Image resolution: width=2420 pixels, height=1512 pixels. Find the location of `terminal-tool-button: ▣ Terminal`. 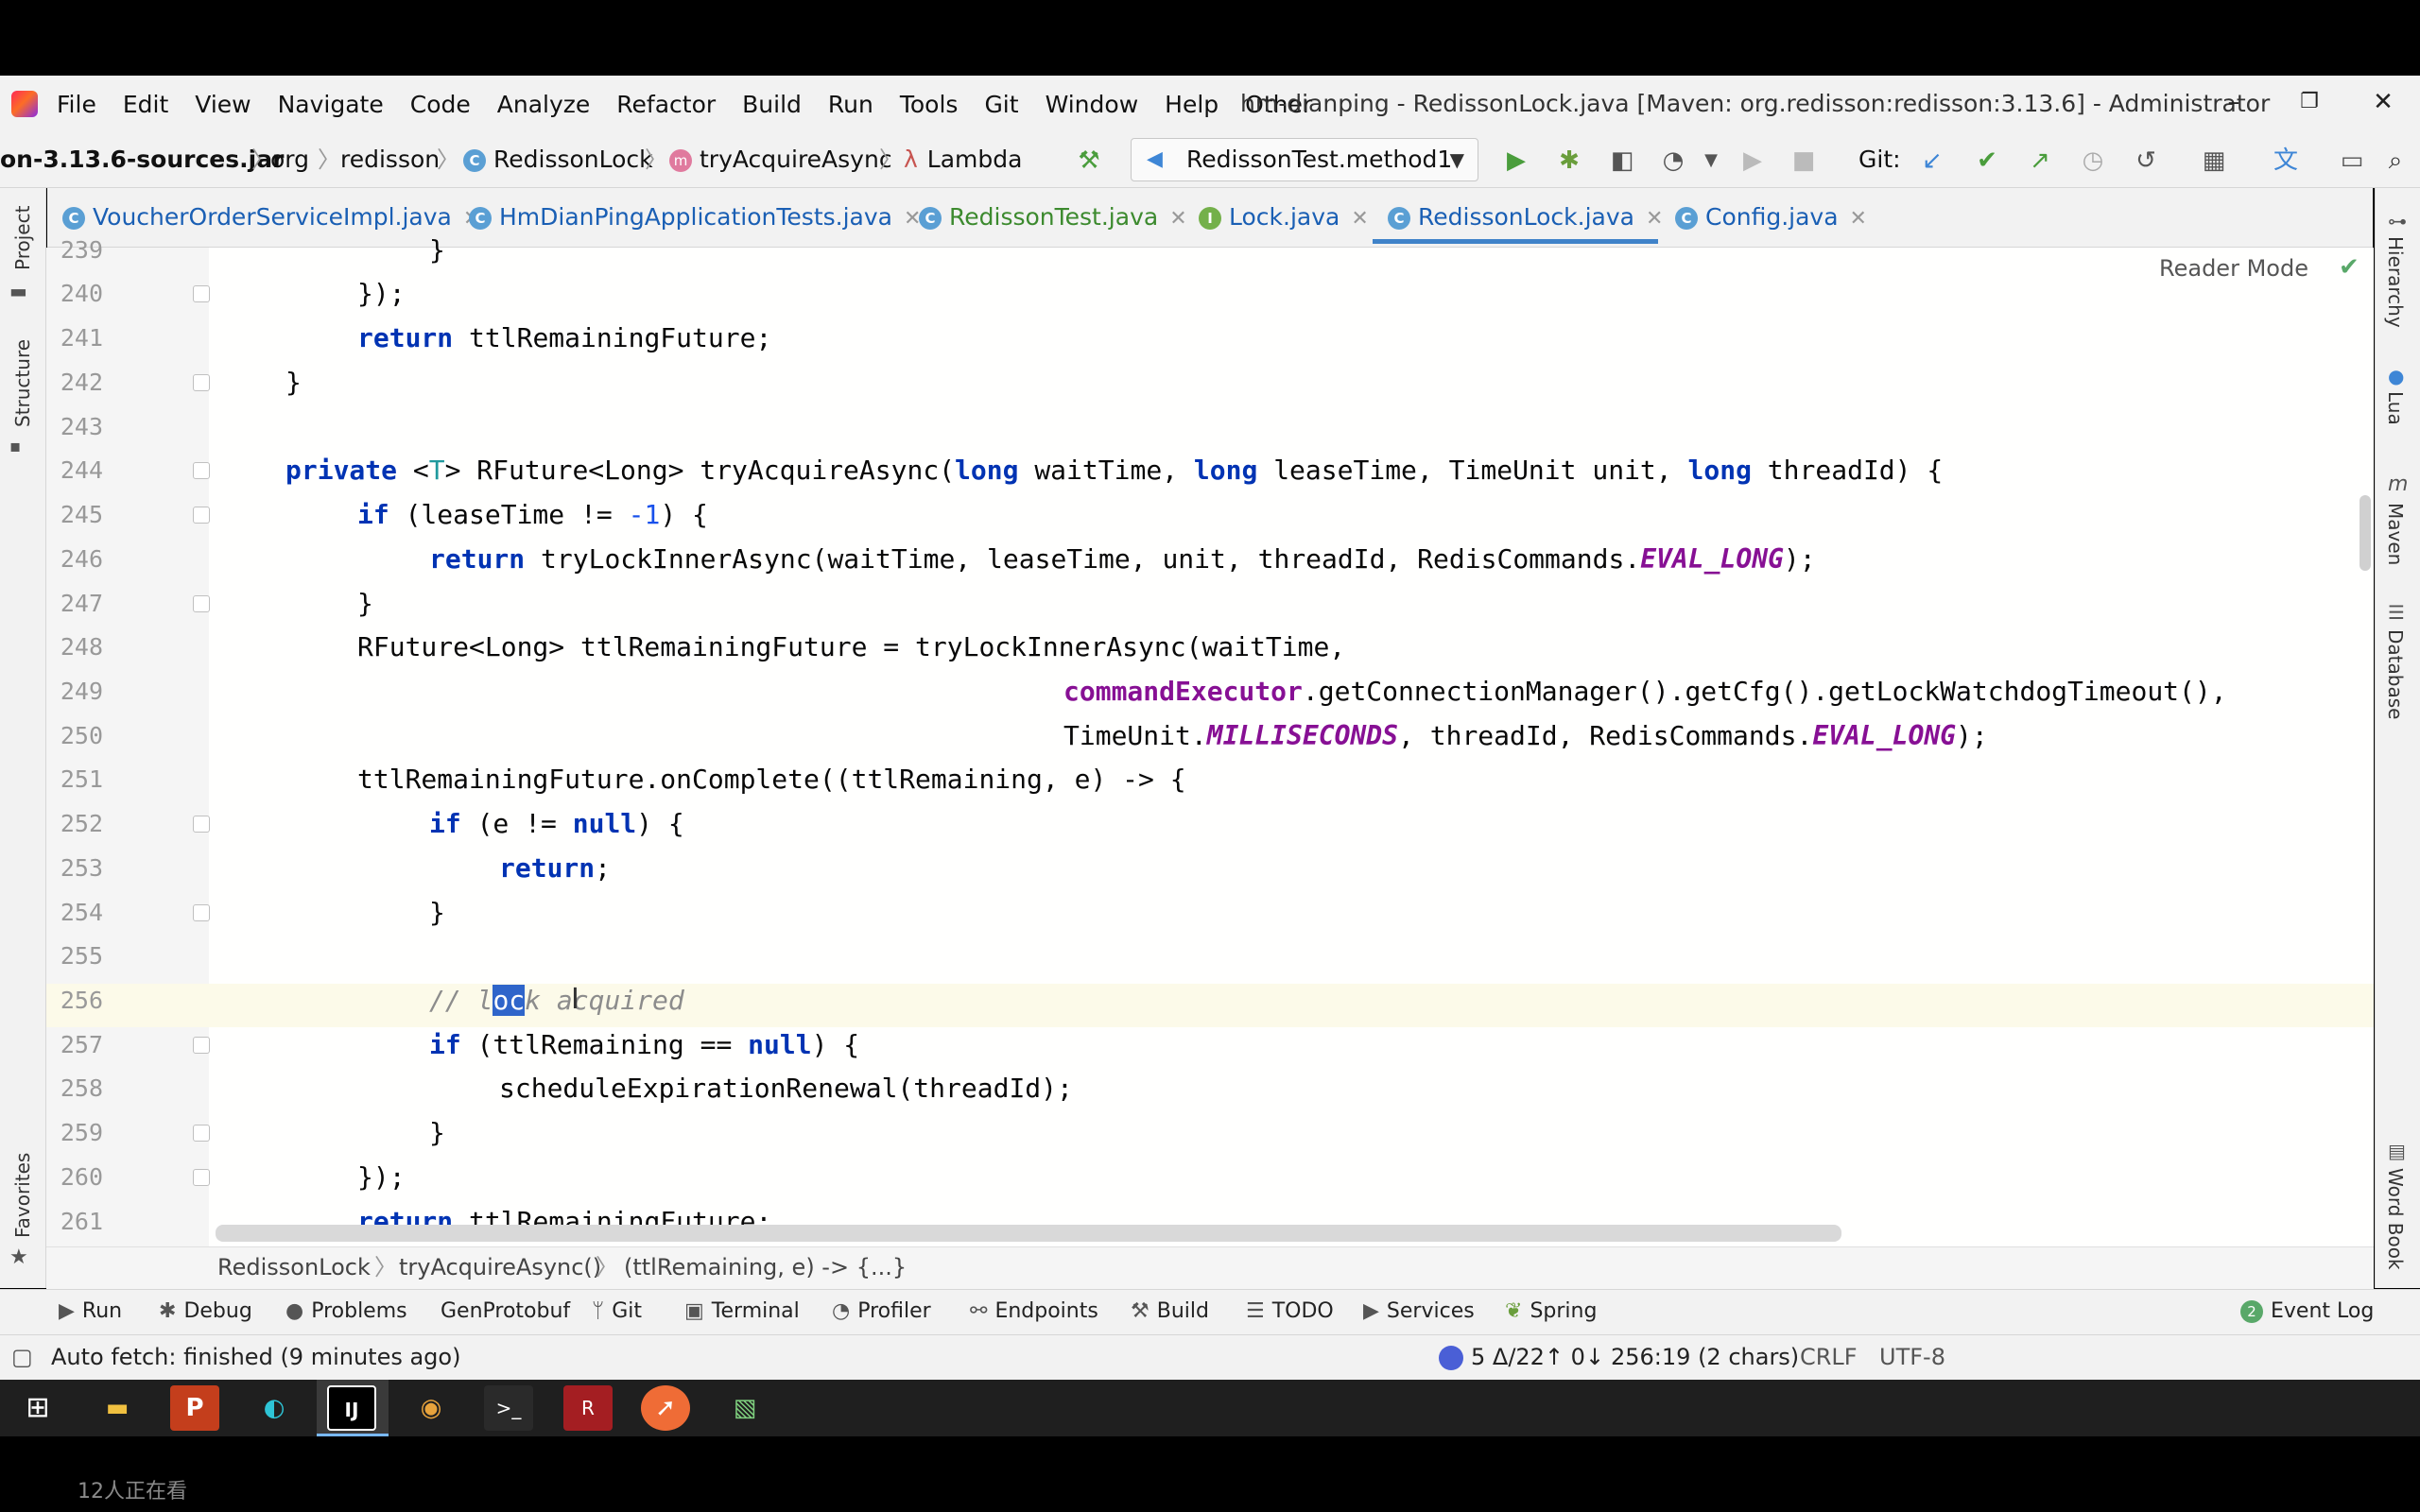

terminal-tool-button: ▣ Terminal is located at coordinates (742, 1311).